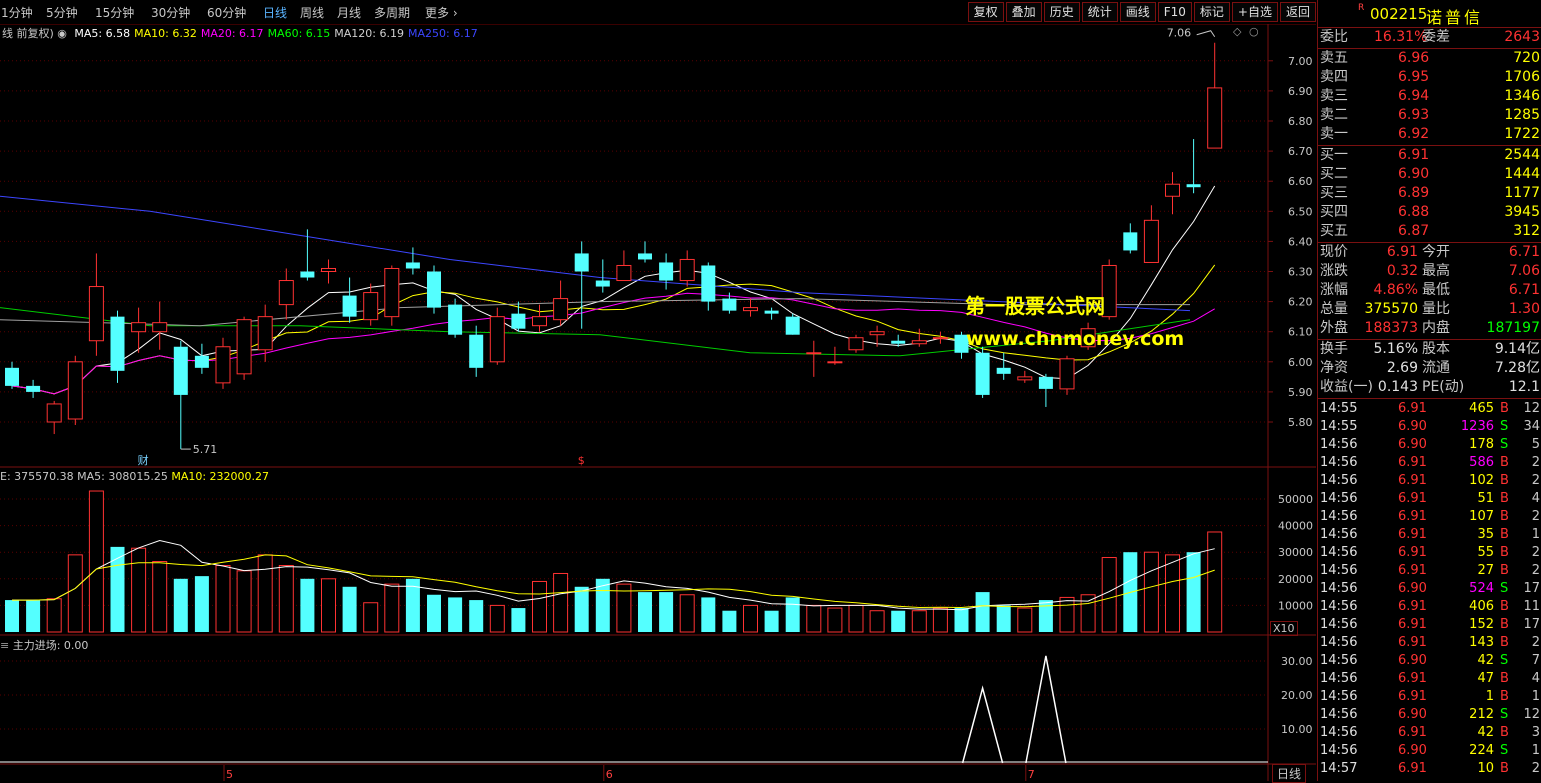  What do you see at coordinates (1398, 14) in the screenshot?
I see `stock-code: 002215` at bounding box center [1398, 14].